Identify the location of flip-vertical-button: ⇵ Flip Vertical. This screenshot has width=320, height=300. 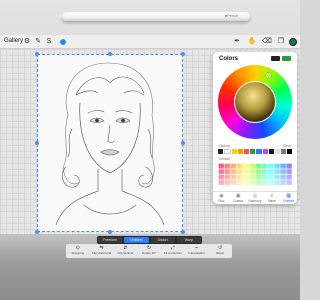
(125, 251).